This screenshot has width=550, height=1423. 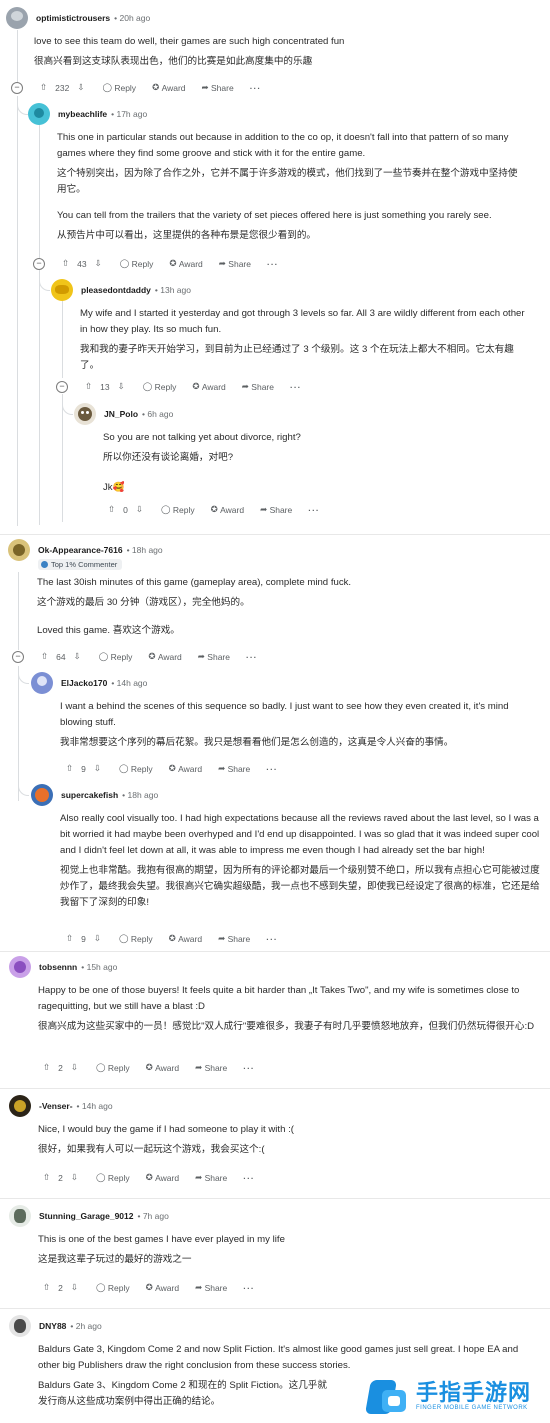 What do you see at coordinates (116, 290) in the screenshot?
I see `username: pleasedontdaddy` at bounding box center [116, 290].